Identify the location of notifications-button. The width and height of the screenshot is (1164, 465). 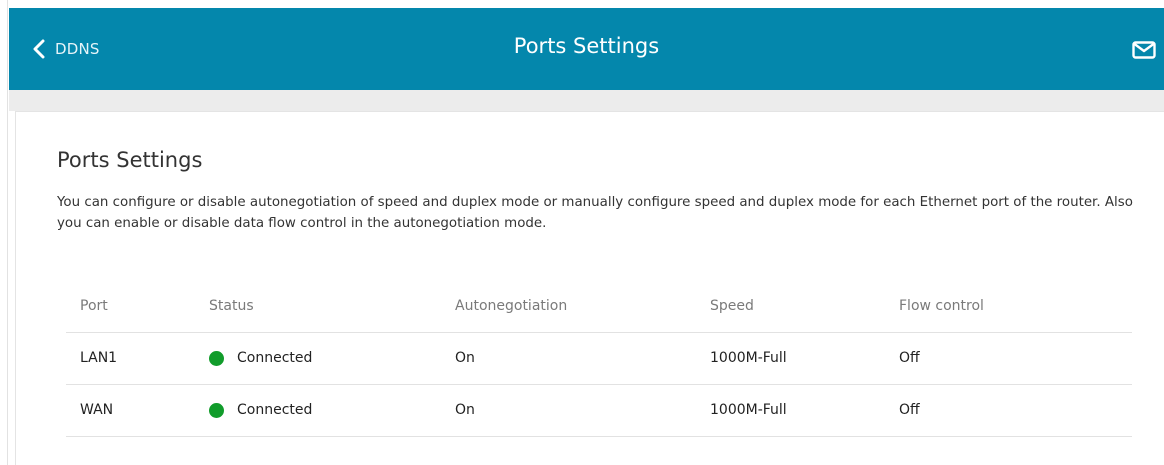
(1144, 50).